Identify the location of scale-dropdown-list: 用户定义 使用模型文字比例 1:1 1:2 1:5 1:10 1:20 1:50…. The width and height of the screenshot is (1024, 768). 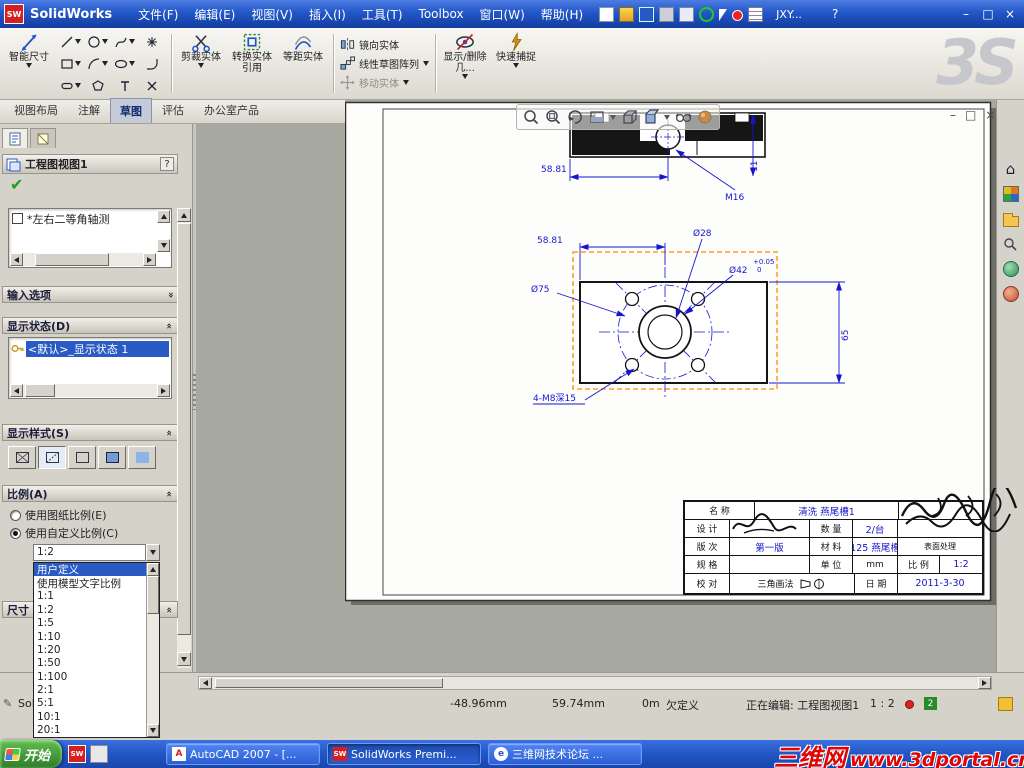
(96, 650).